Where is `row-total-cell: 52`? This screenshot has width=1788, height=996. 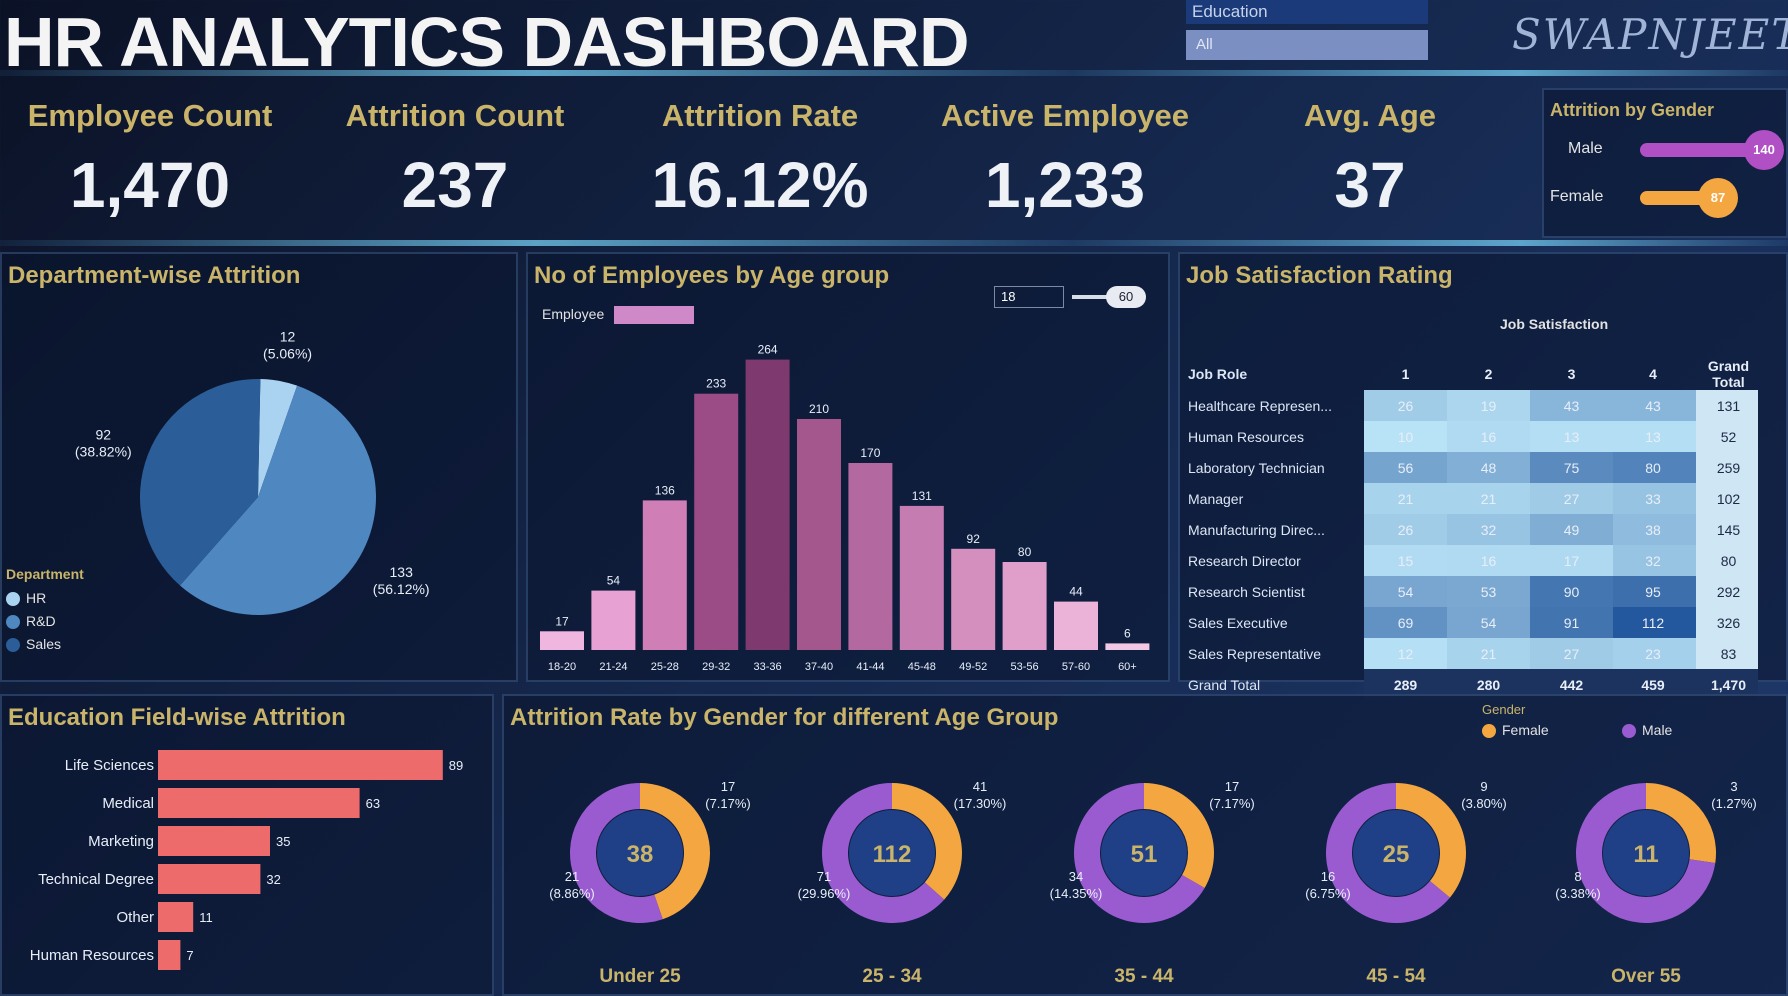
row-total-cell: 52 is located at coordinates (1727, 436).